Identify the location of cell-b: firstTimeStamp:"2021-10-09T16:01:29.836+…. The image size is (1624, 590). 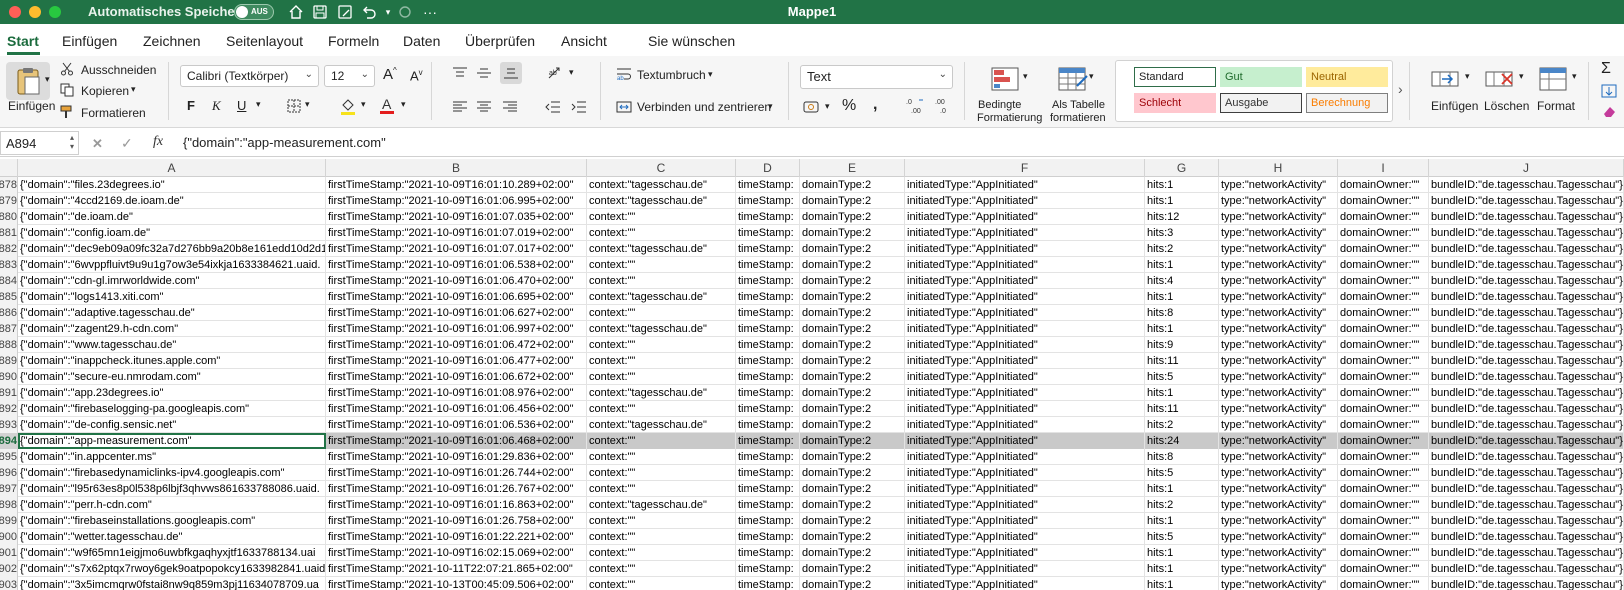
(456, 457).